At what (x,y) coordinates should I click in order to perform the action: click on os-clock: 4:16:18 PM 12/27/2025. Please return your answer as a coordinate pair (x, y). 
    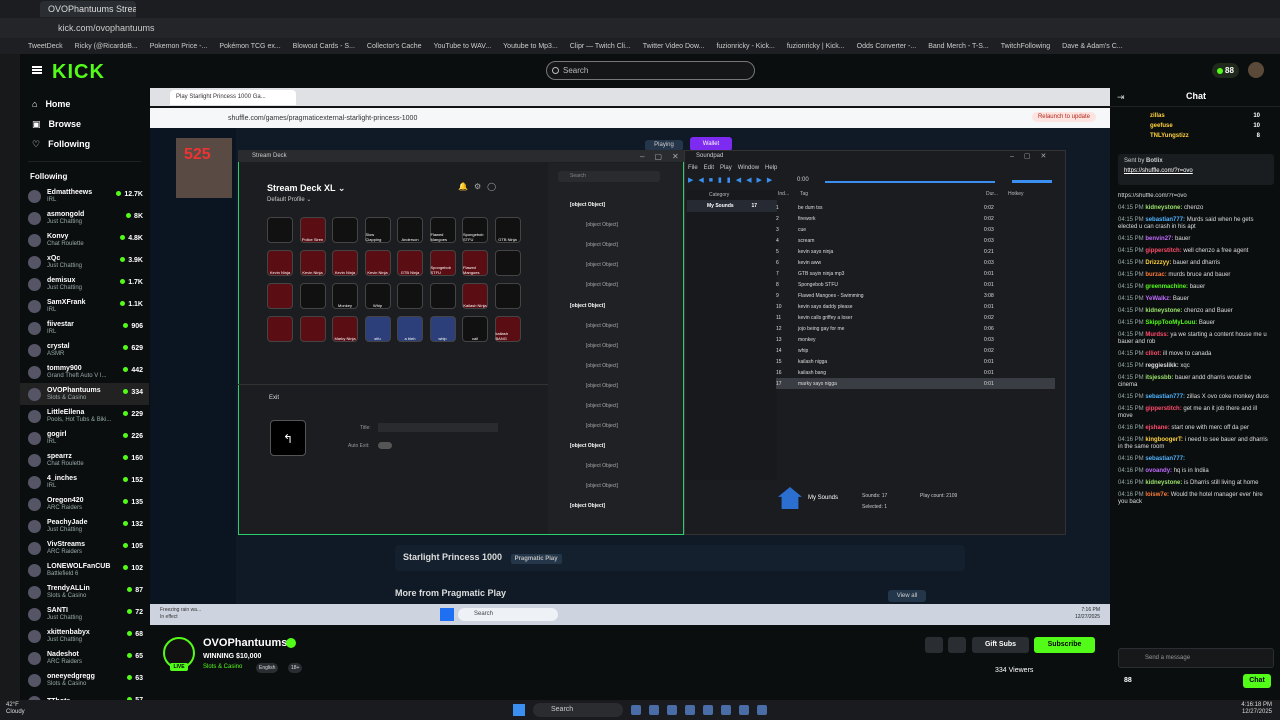
    Looking at the image, I should click on (1256, 709).